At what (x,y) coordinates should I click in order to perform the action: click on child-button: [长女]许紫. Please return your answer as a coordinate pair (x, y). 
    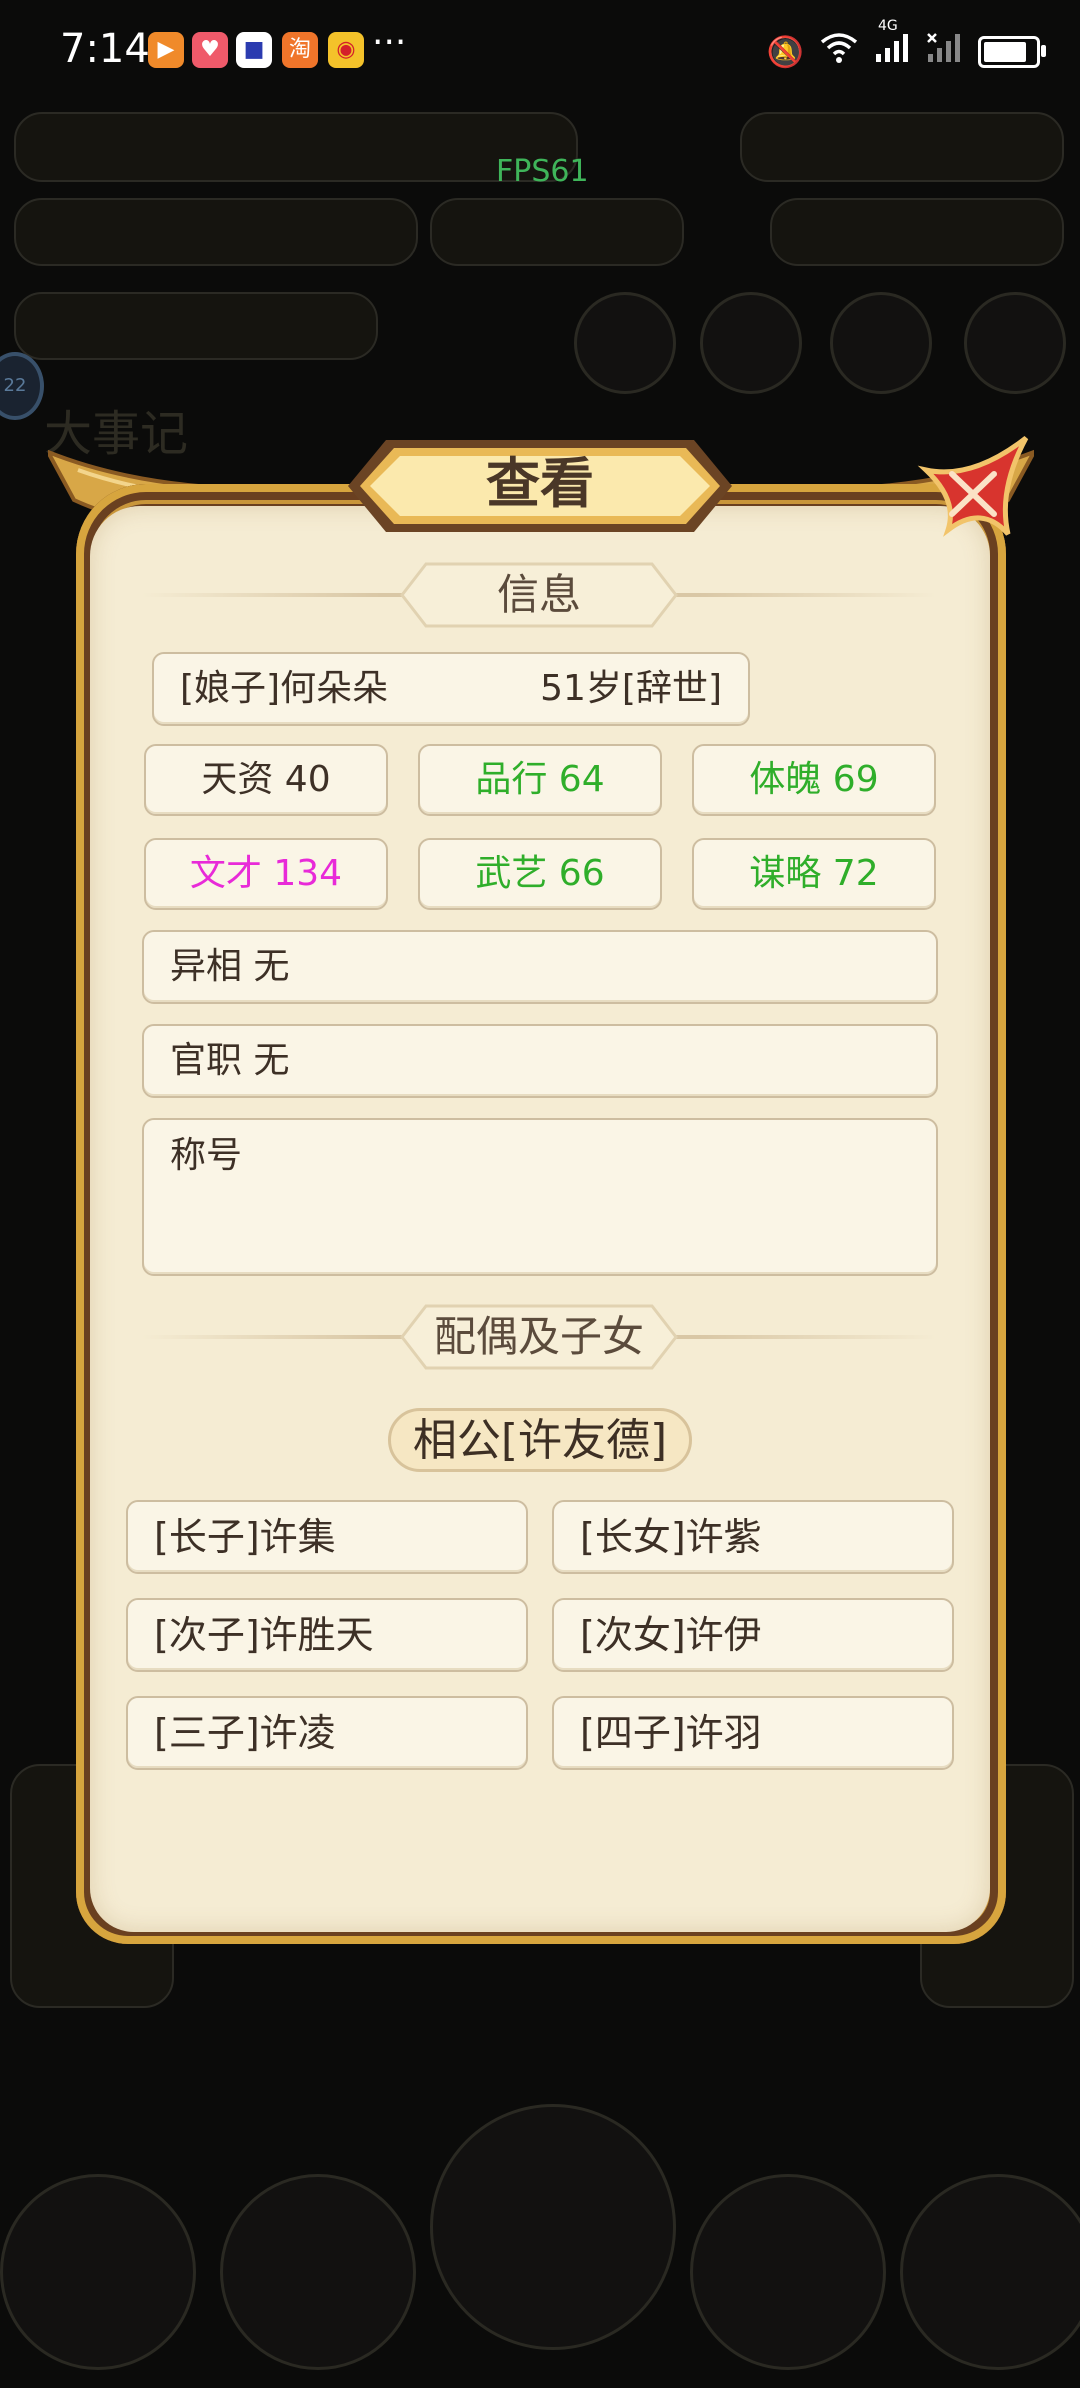
    Looking at the image, I should click on (753, 1537).